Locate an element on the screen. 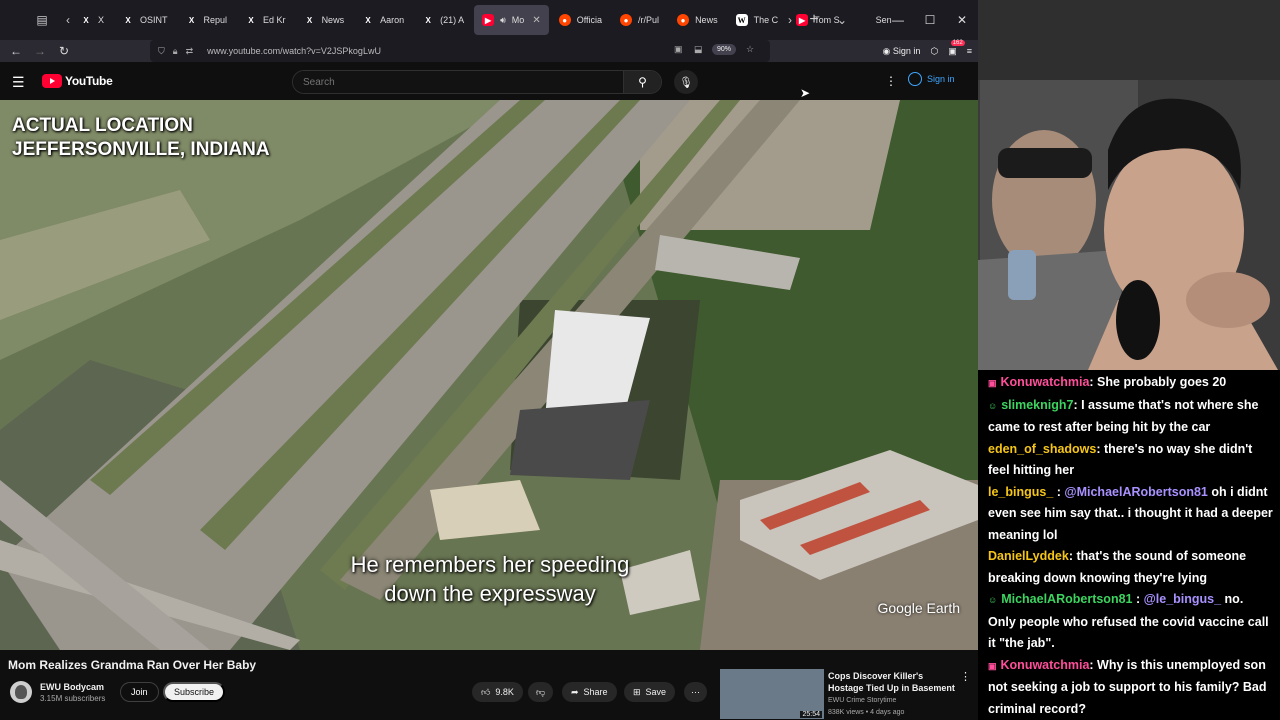 This screenshot has width=1280, height=720. more-actions-button: ⋯ is located at coordinates (695, 692).